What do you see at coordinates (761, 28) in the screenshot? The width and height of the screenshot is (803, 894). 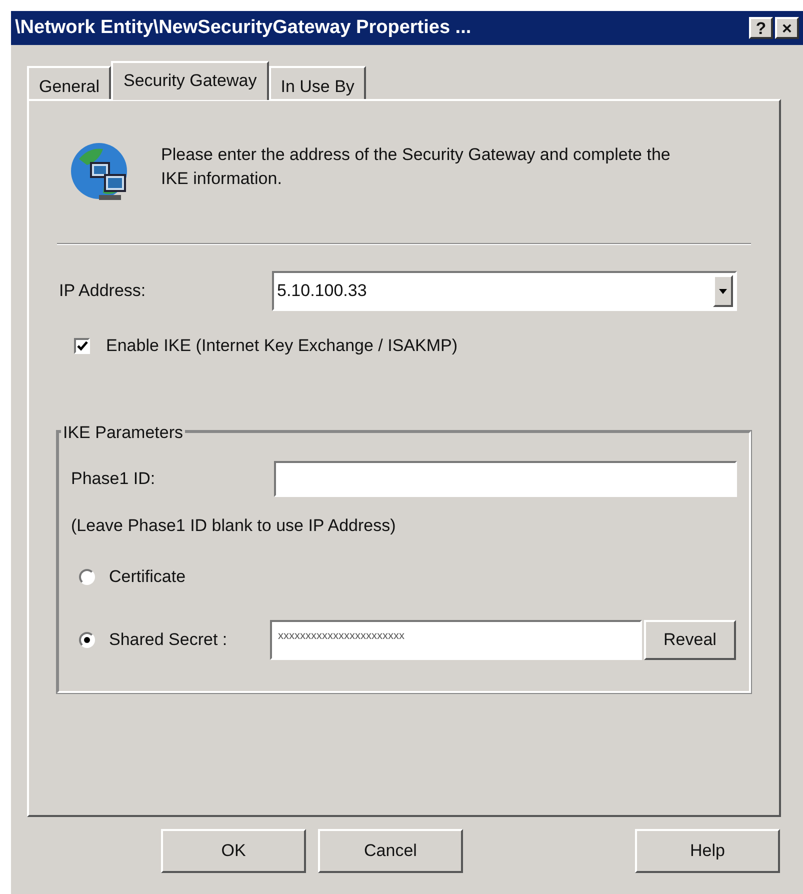 I see `help-button: ?` at bounding box center [761, 28].